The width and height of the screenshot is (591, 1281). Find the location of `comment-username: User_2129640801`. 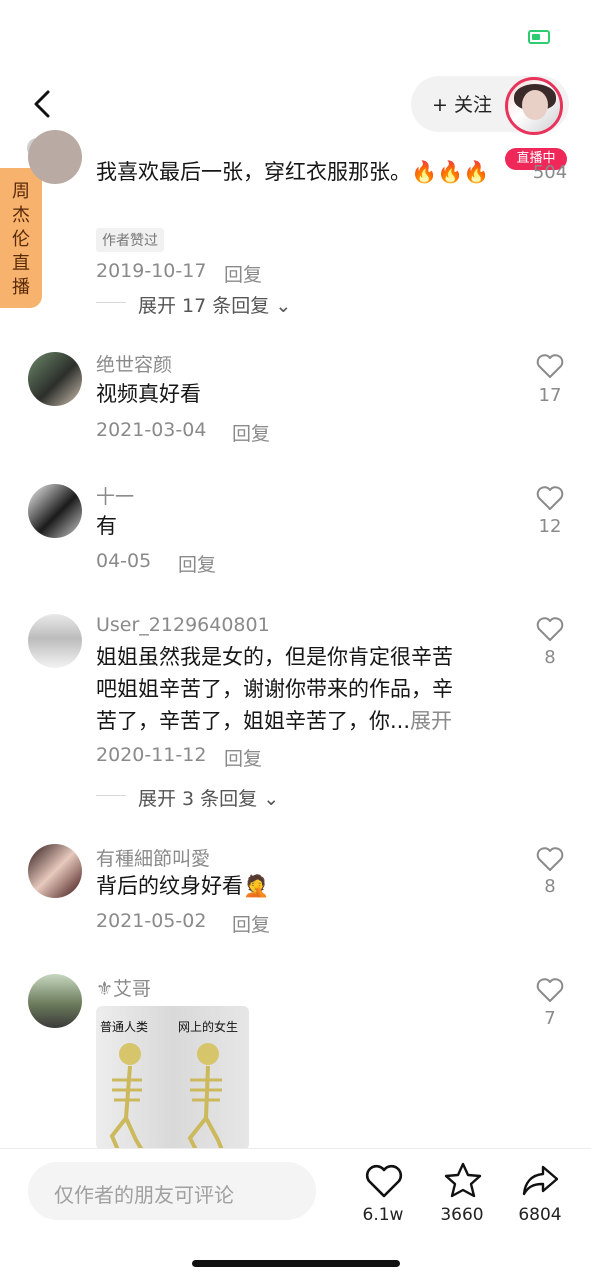

comment-username: User_2129640801 is located at coordinates (183, 625).